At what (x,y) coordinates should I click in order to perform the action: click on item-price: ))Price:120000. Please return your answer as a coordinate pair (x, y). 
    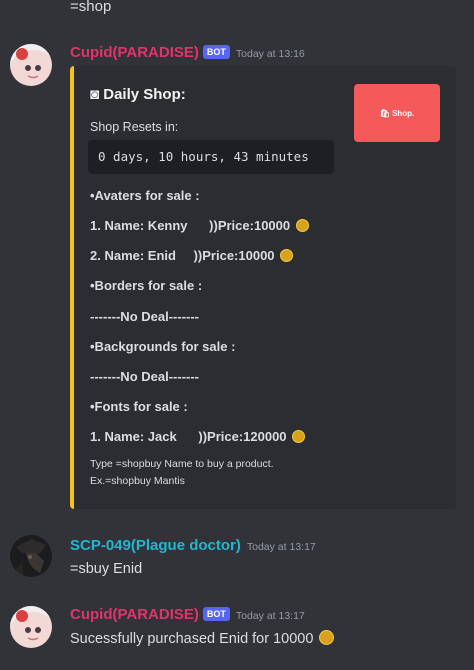
    Looking at the image, I should click on (242, 436).